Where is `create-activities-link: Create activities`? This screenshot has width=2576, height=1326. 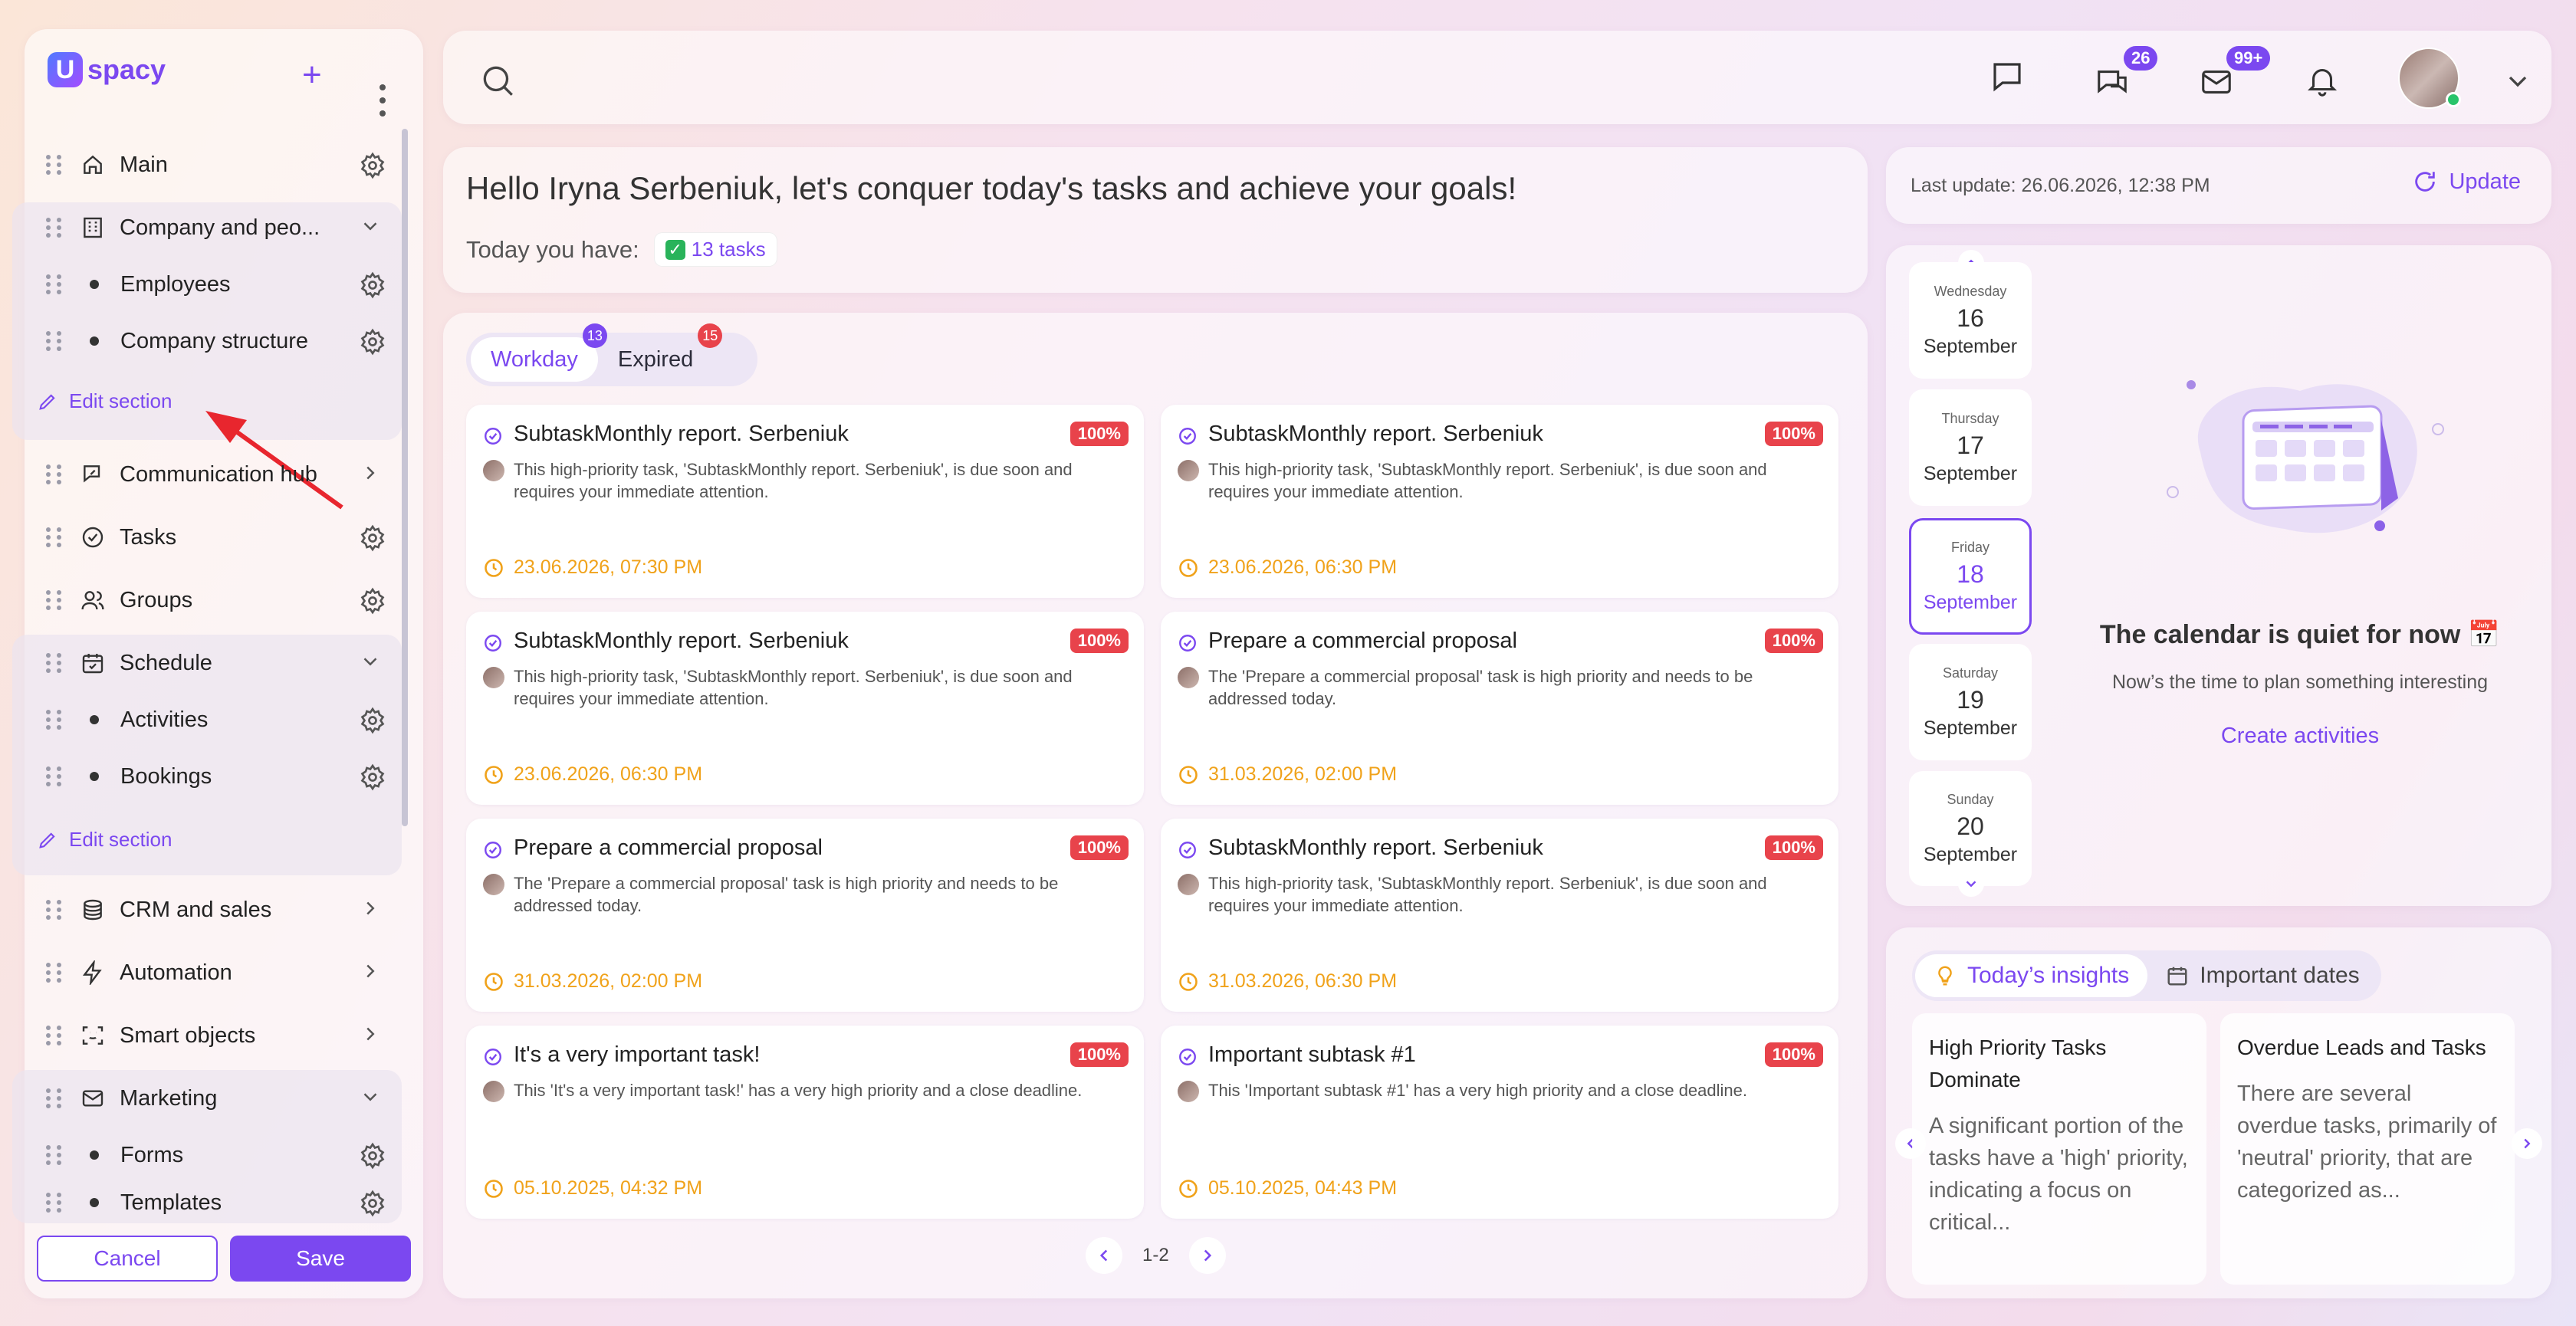 create-activities-link: Create activities is located at coordinates (2300, 736).